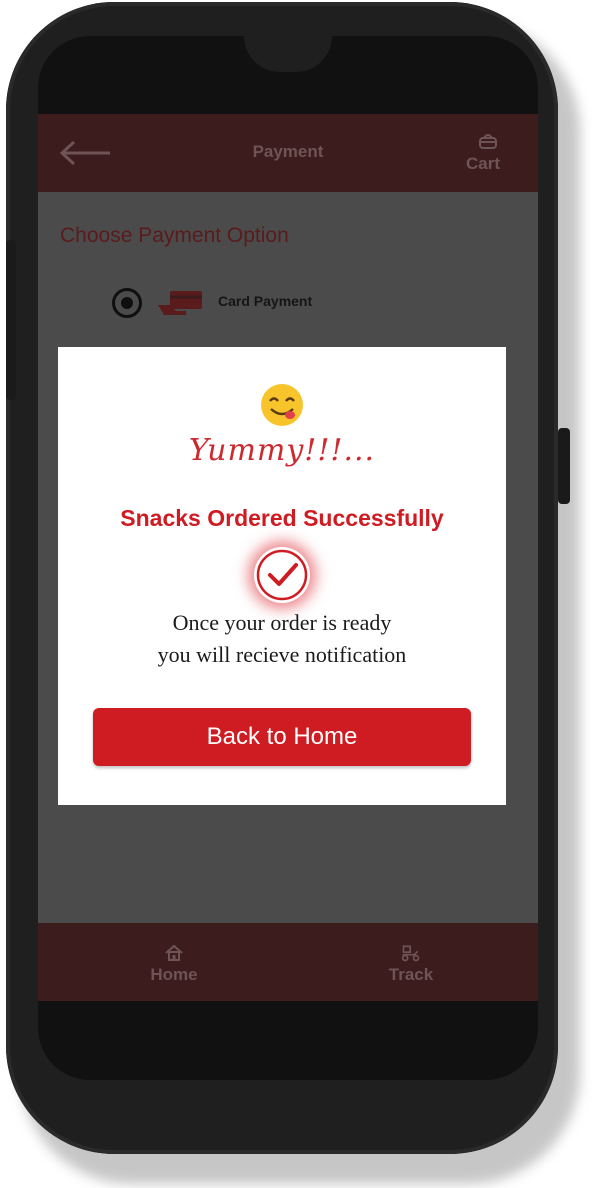 The height and width of the screenshot is (1188, 592). Describe the element at coordinates (288, 54) in the screenshot. I see `camera-notch` at that location.